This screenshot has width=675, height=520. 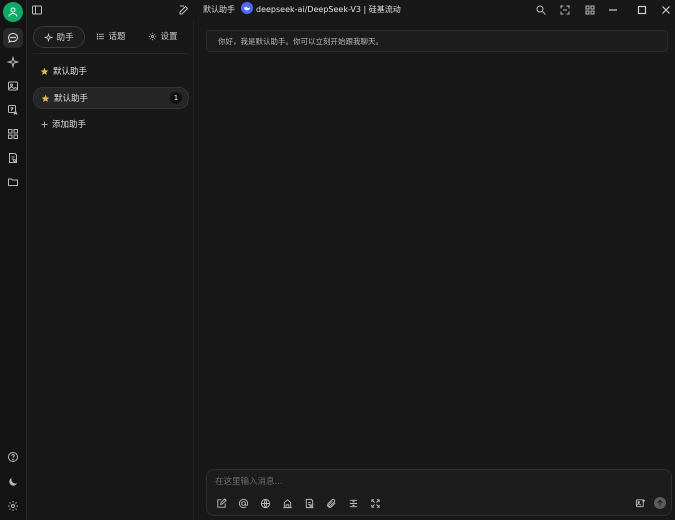 I want to click on rail-apps-button, so click(x=13, y=134).